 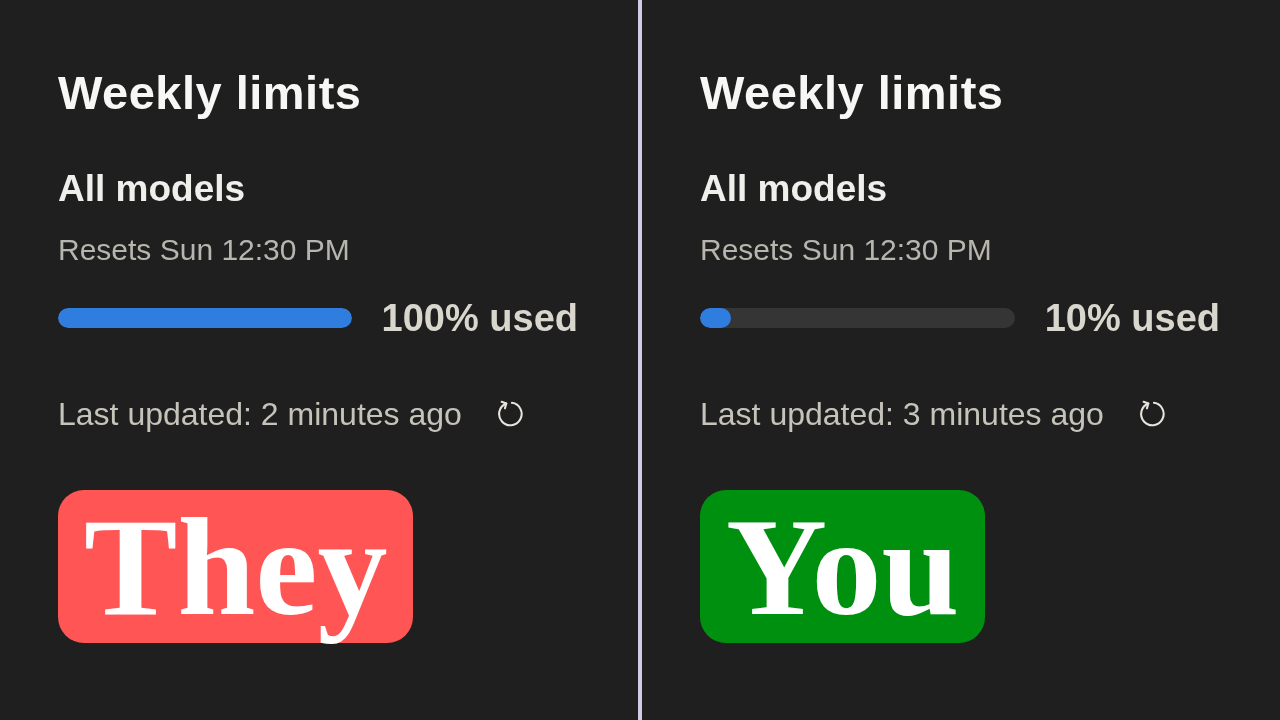 What do you see at coordinates (260, 414) in the screenshot?
I see `last-updated-text: Last updated: 2 minutes ago` at bounding box center [260, 414].